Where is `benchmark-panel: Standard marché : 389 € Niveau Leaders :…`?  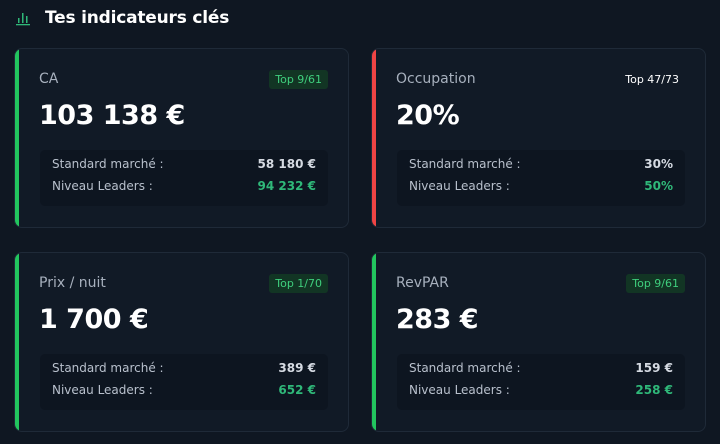 benchmark-panel: Standard marché : 389 € Niveau Leaders :… is located at coordinates (184, 382).